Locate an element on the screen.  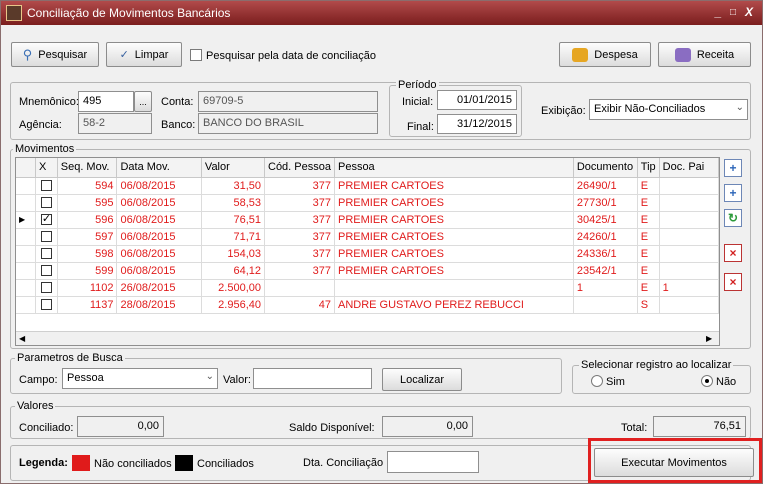
grid-vertical-scrollbar: ▲ ▼ is located at coordinates (719, 244).